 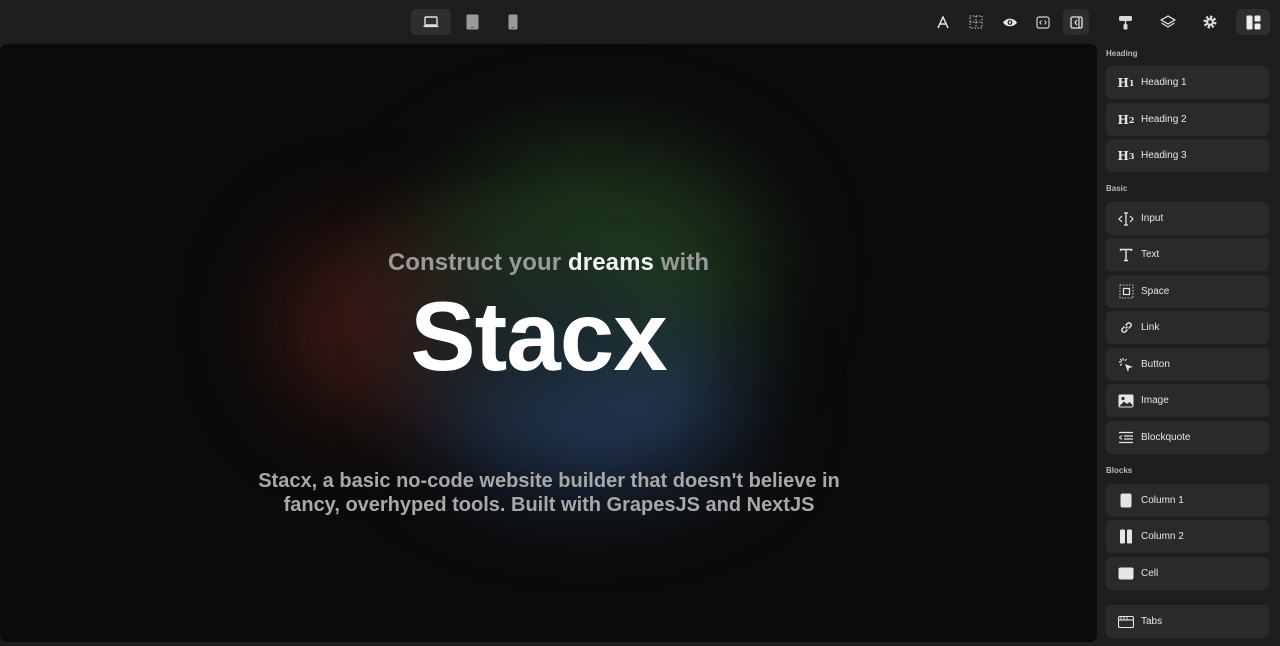 I want to click on style-manager-button, so click(x=1125, y=22).